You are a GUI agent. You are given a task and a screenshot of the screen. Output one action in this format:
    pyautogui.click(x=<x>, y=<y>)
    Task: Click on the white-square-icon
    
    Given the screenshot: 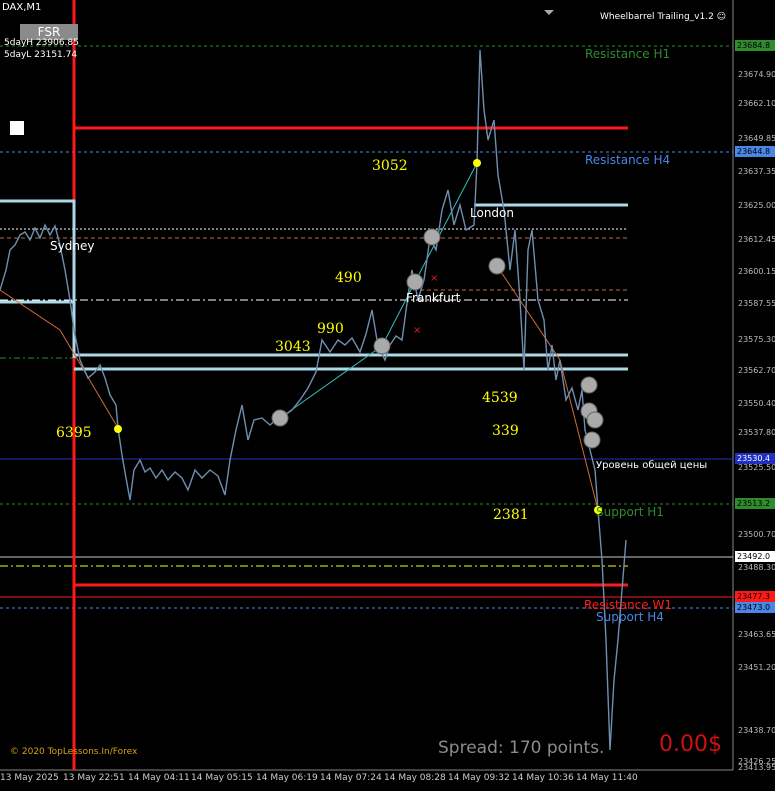 What is the action you would take?
    pyautogui.click(x=17, y=128)
    